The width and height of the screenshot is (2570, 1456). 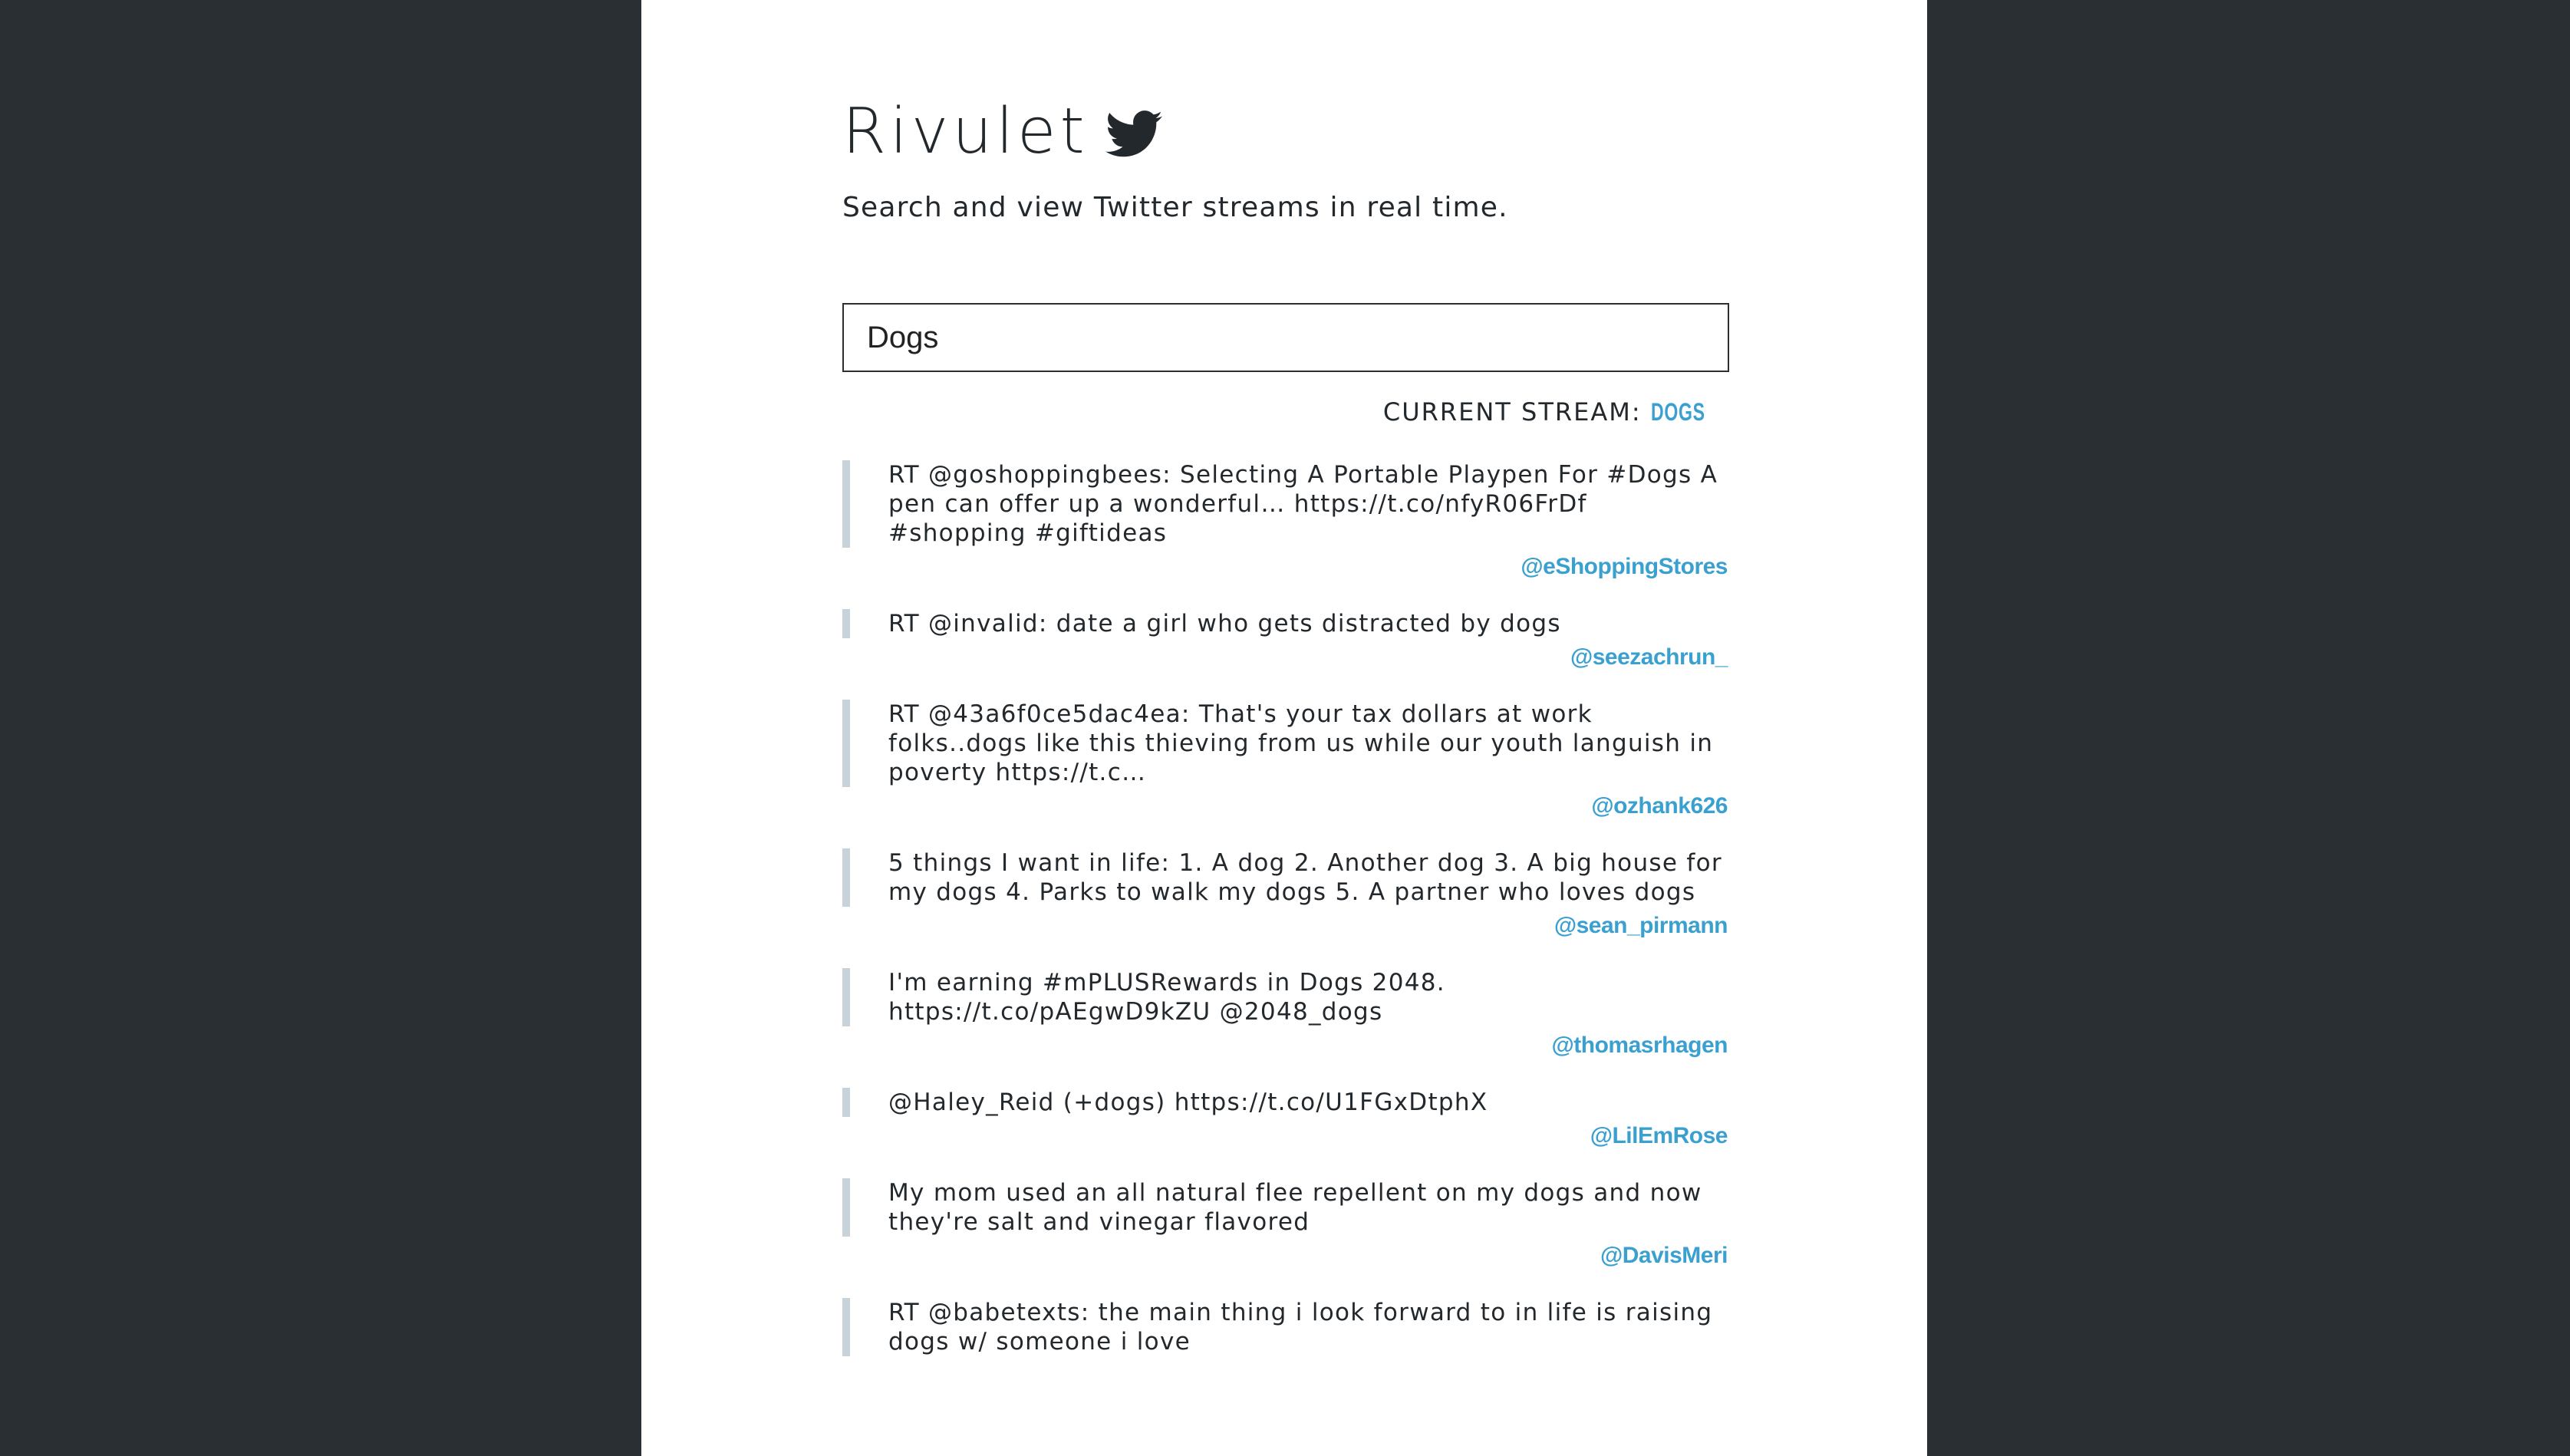 What do you see at coordinates (1133, 133) in the screenshot?
I see `twitter-bird-icon` at bounding box center [1133, 133].